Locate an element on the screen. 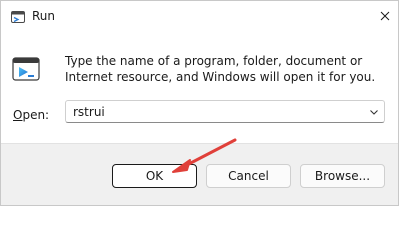 The width and height of the screenshot is (399, 240). open-label-rest: pen: is located at coordinates (36, 115).